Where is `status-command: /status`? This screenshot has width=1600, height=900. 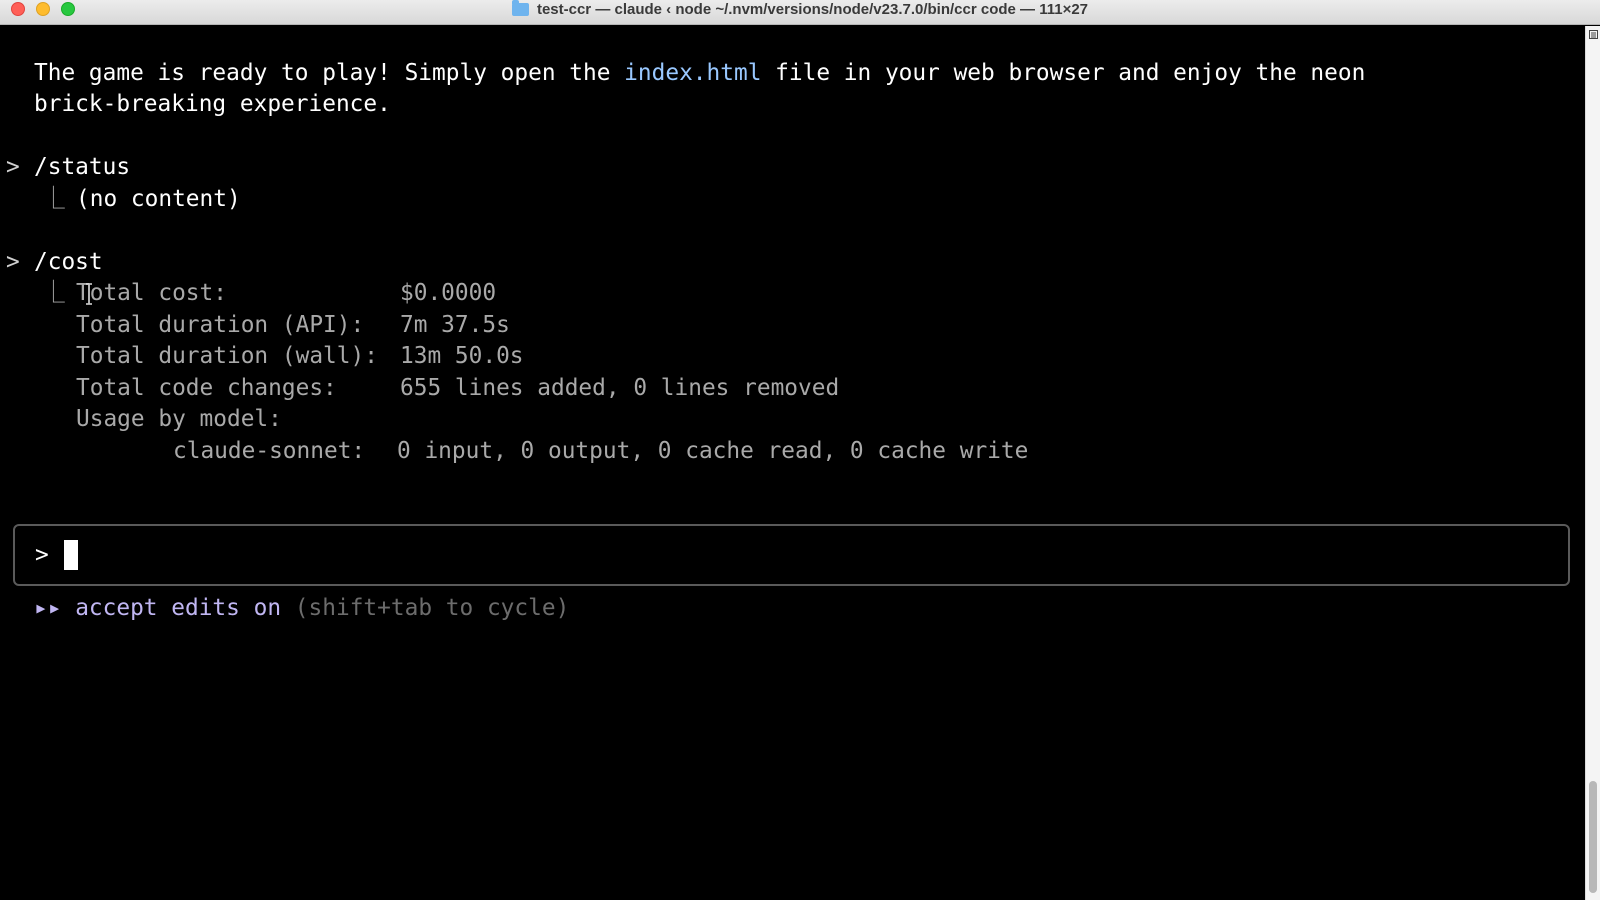 status-command: /status is located at coordinates (82, 167).